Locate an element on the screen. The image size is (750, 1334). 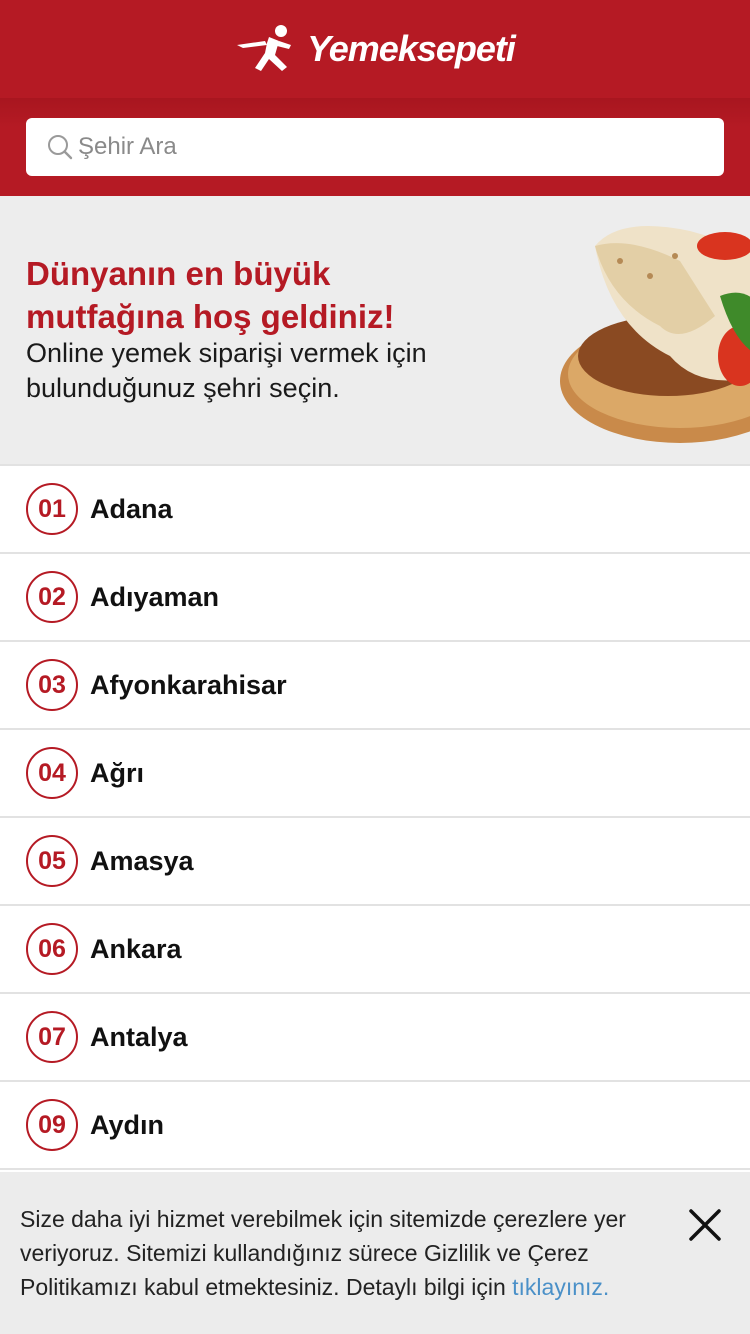
app-header: Yemeksepeti is located at coordinates (375, 49).